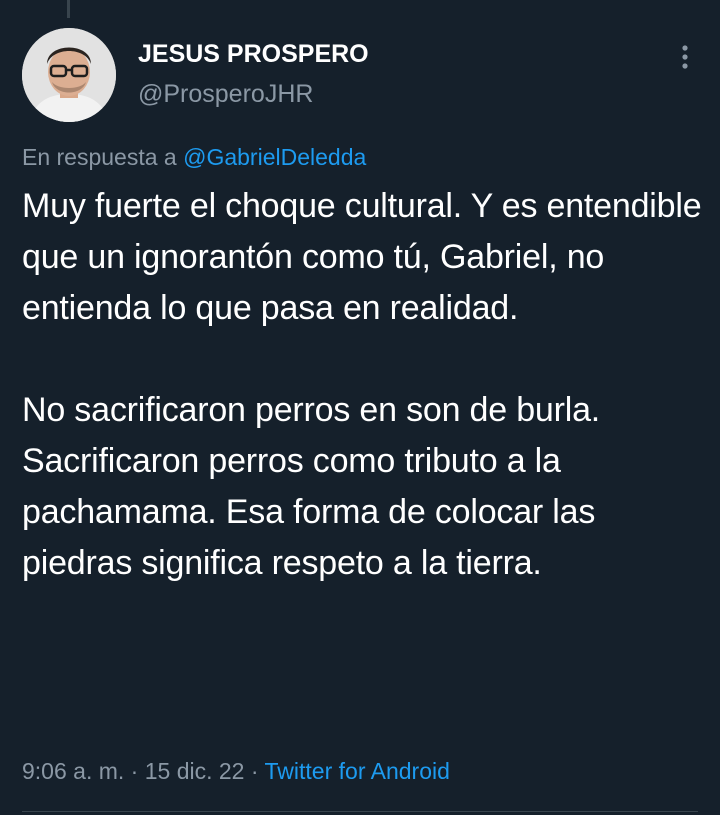 This screenshot has height=815, width=720. I want to click on reply-mention-link: @GabrielDeledda, so click(274, 157).